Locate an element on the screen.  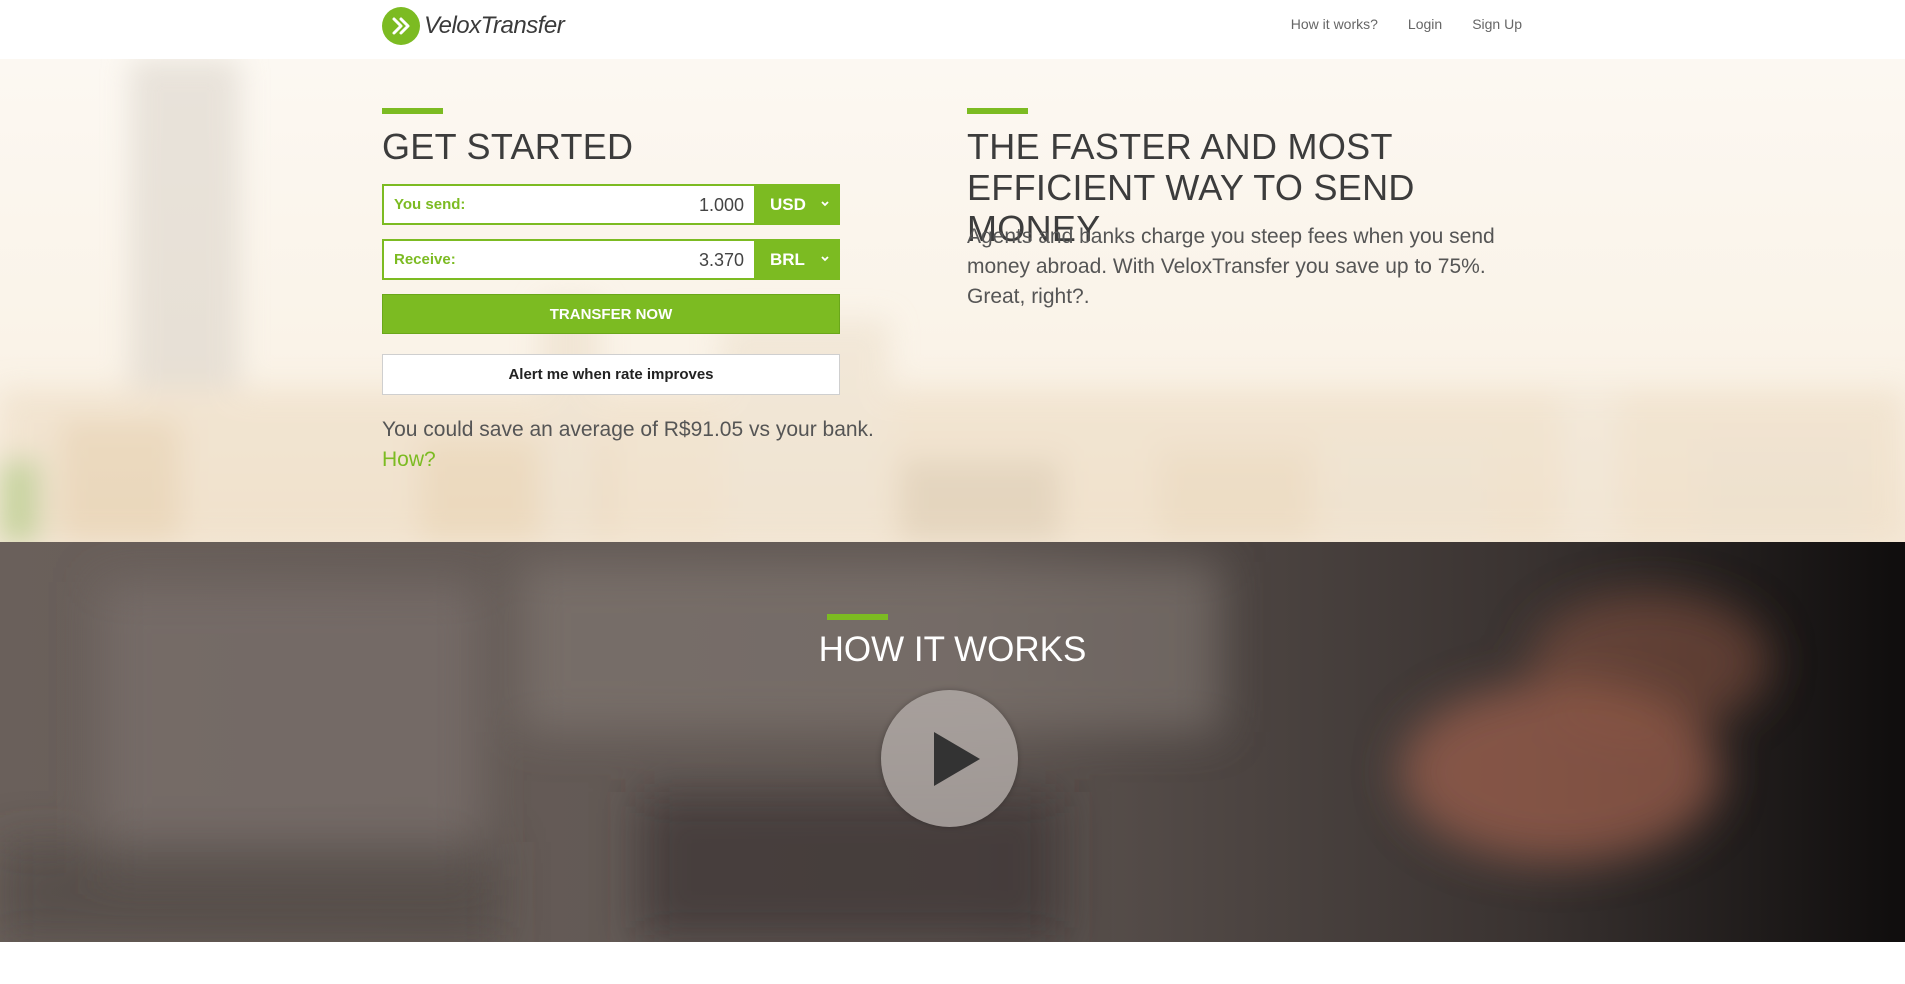
get-started-accent-bar is located at coordinates (412, 111).